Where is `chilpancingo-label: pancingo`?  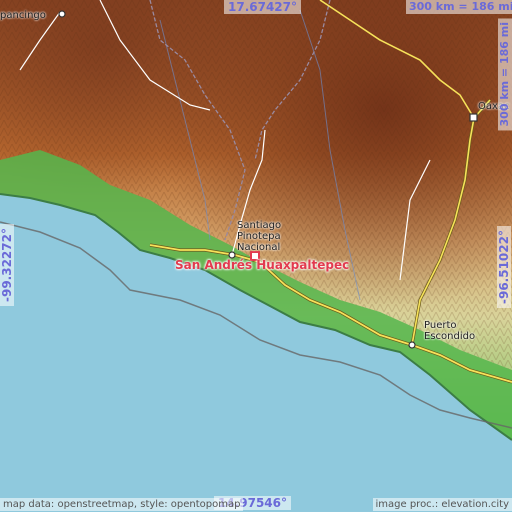
chilpancingo-label: pancingo is located at coordinates (23, 15).